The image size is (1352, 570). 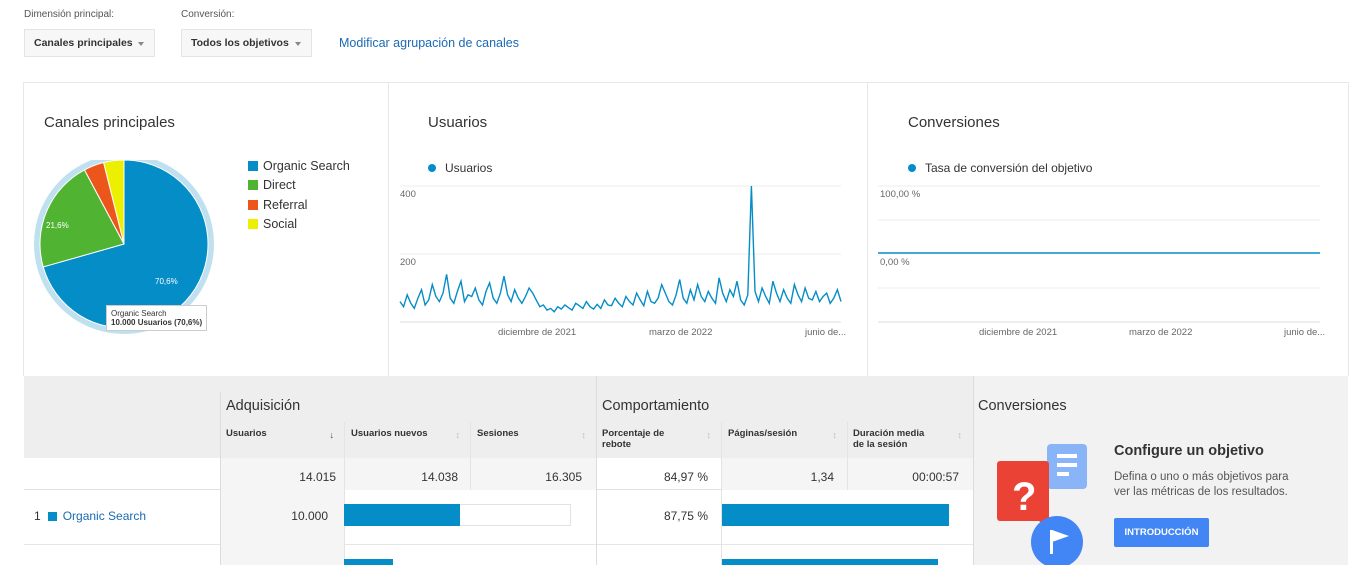 I want to click on row-users: 10.000, so click(x=309, y=516).